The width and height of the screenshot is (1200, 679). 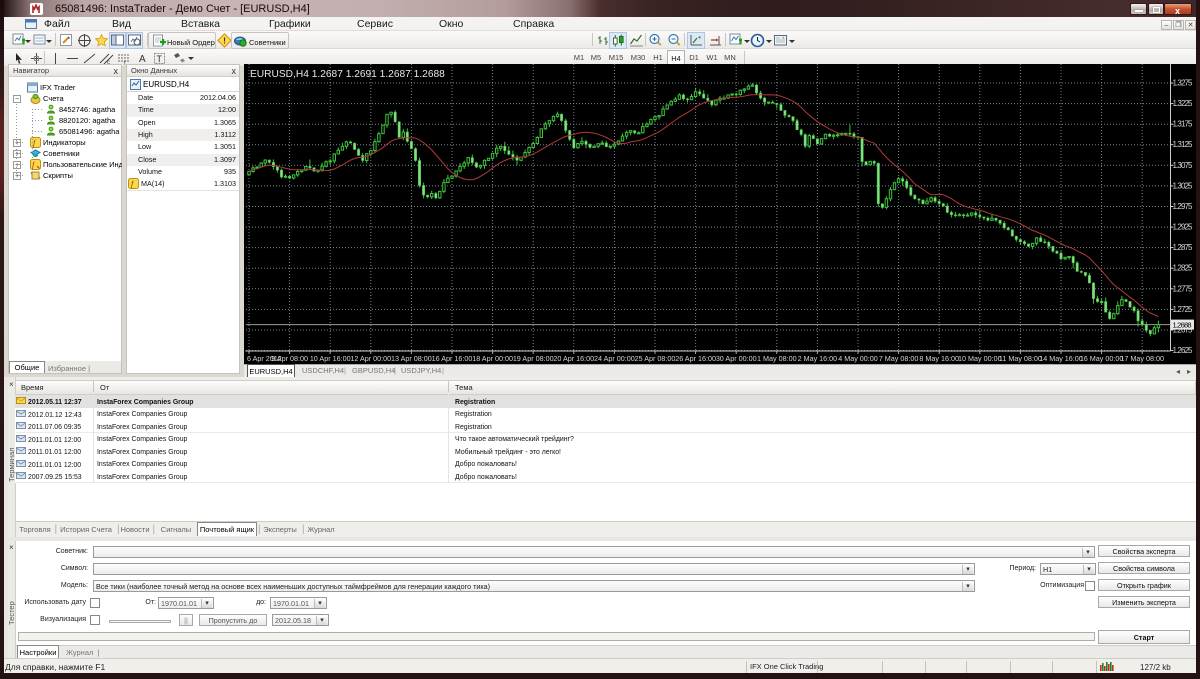 What do you see at coordinates (1183, 206) in the screenshot?
I see `svg-text: 1.2975` at bounding box center [1183, 206].